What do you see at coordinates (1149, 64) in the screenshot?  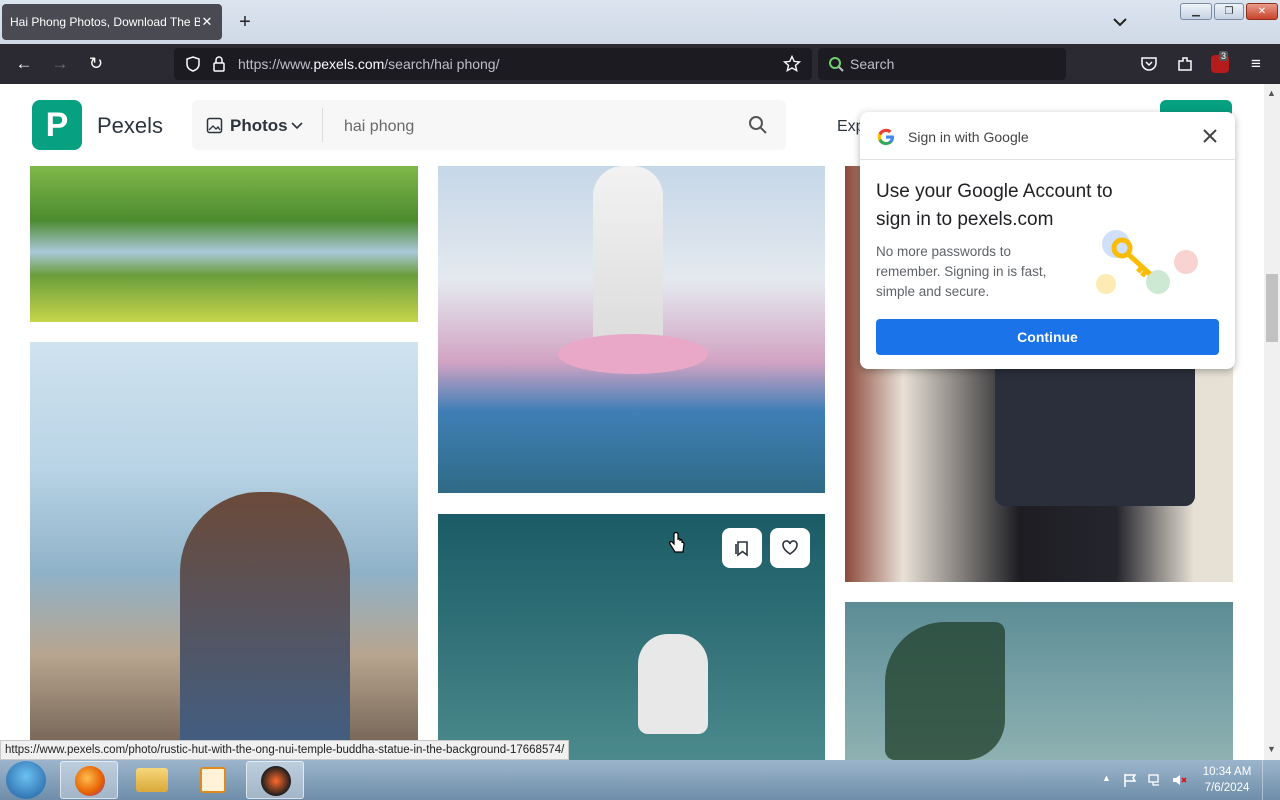 I see `pocket-icon` at bounding box center [1149, 64].